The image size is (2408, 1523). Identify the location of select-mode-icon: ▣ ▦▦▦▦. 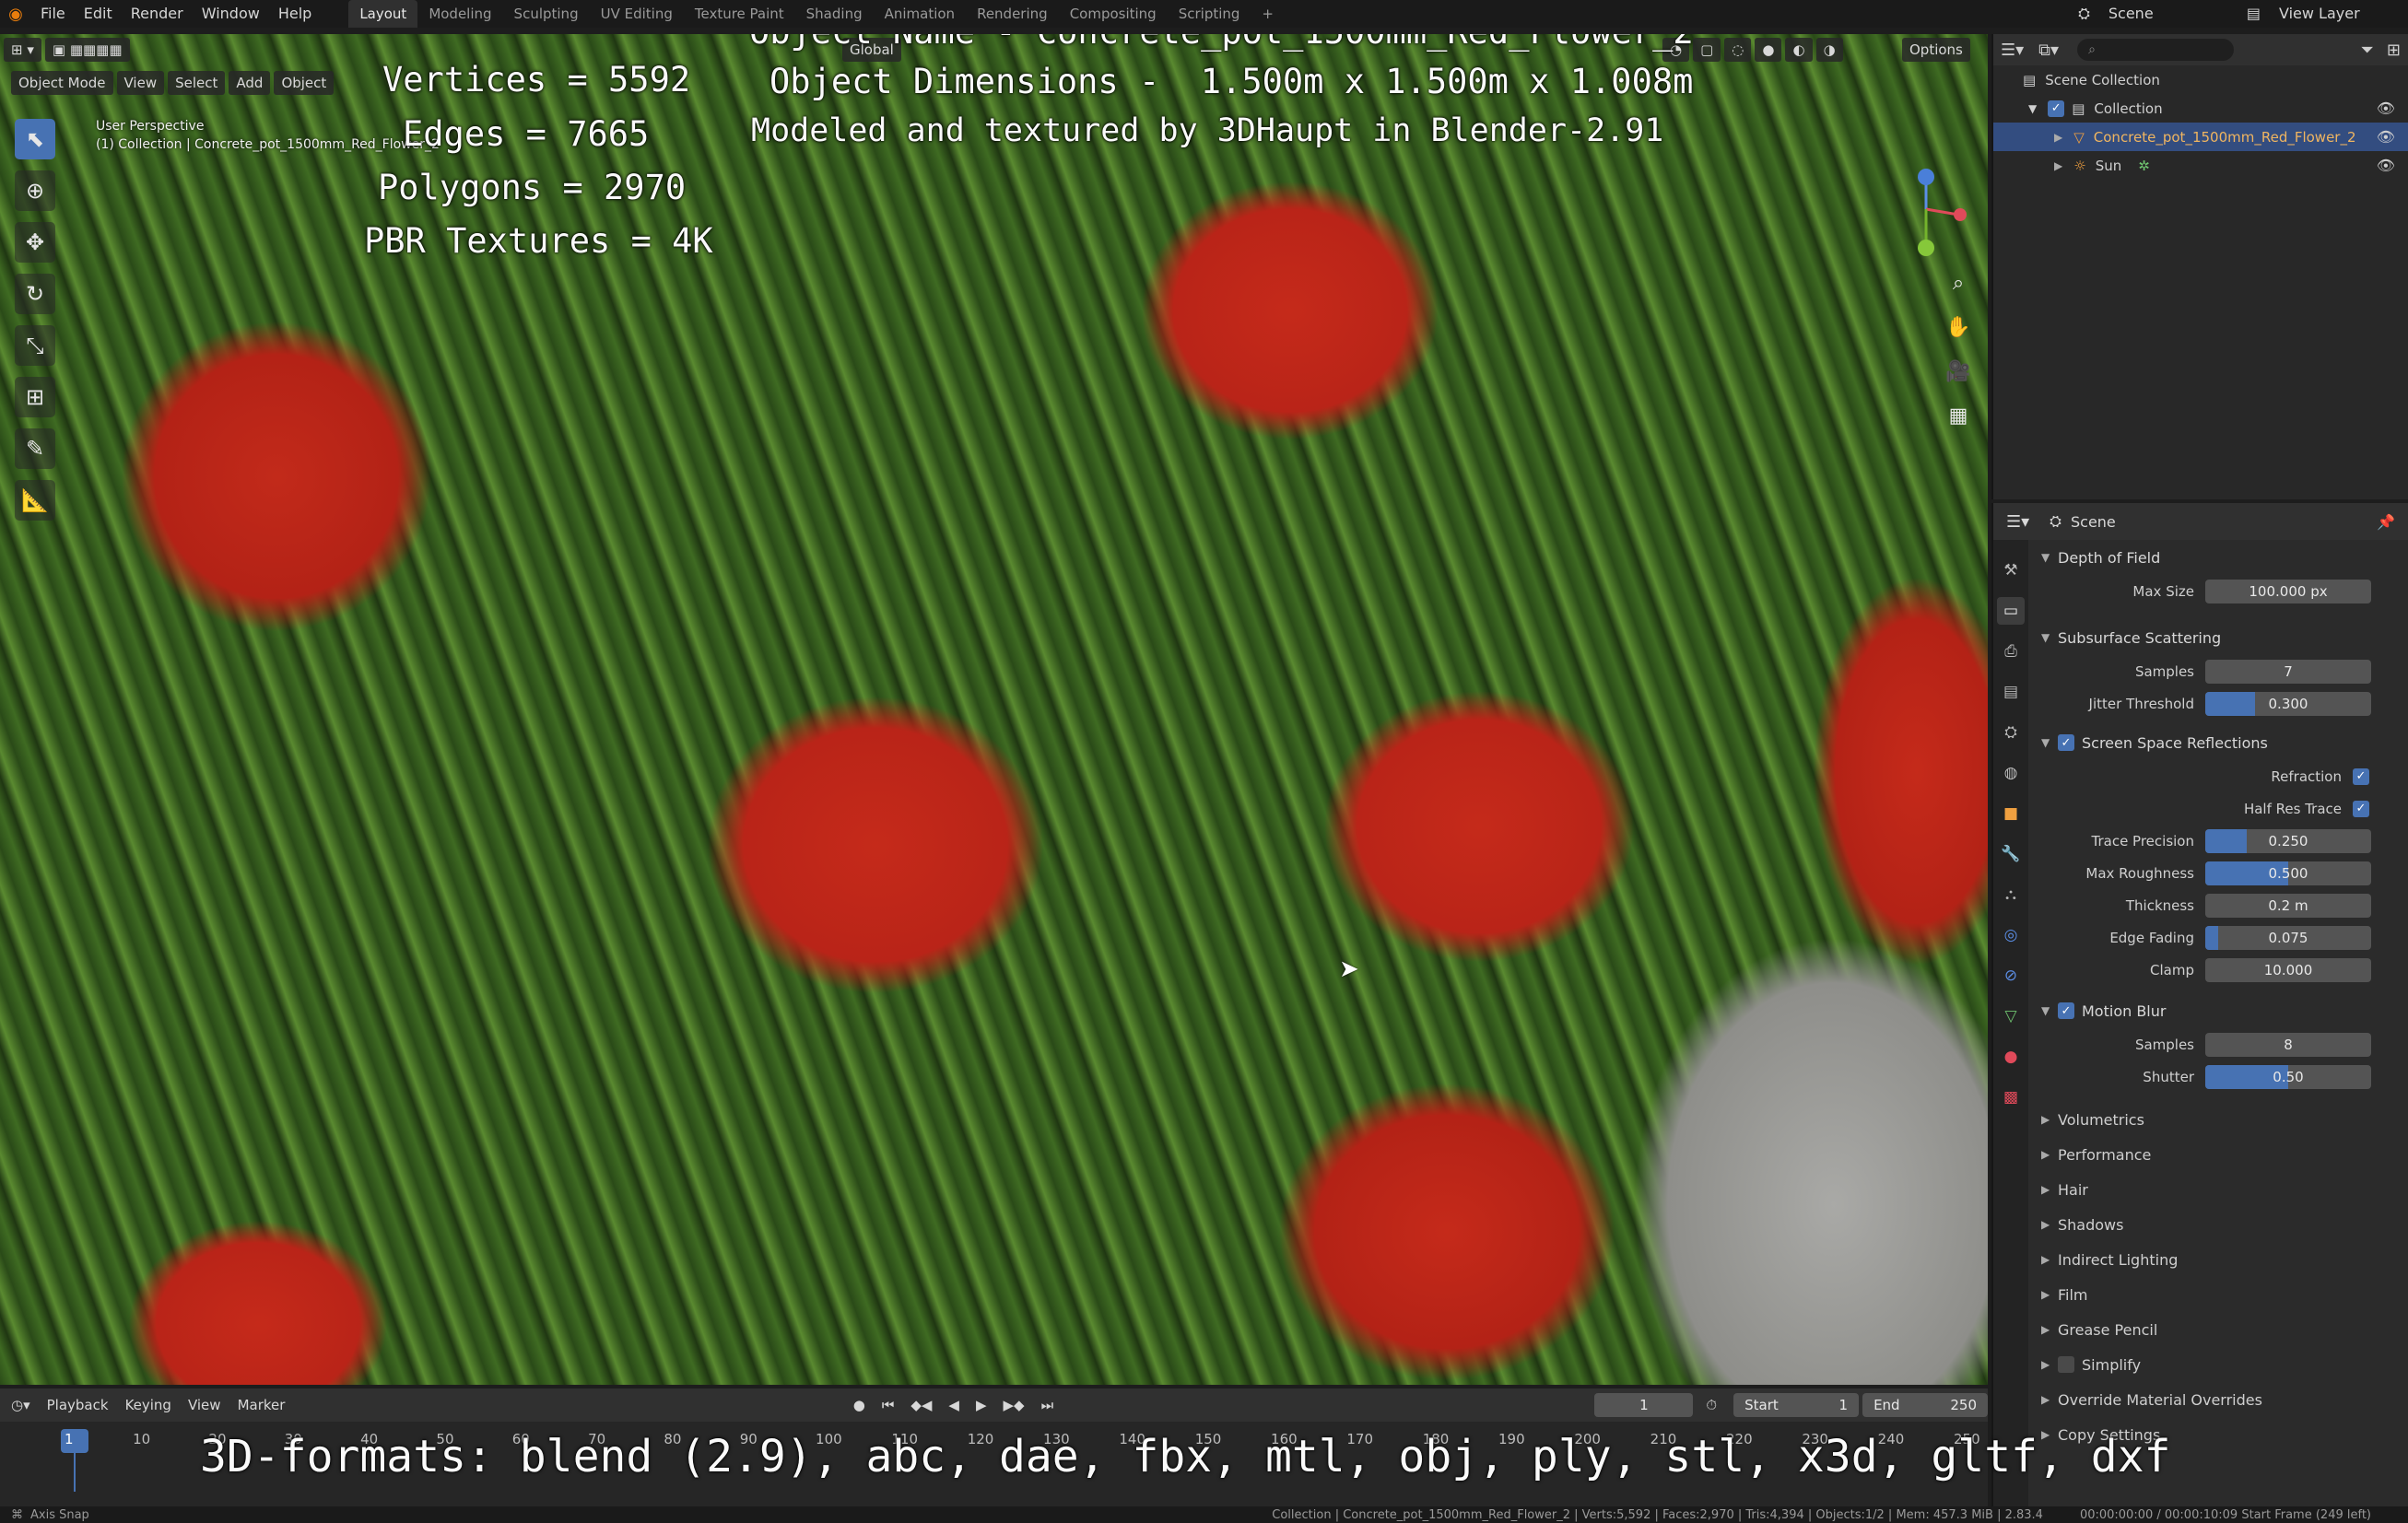
(87, 50).